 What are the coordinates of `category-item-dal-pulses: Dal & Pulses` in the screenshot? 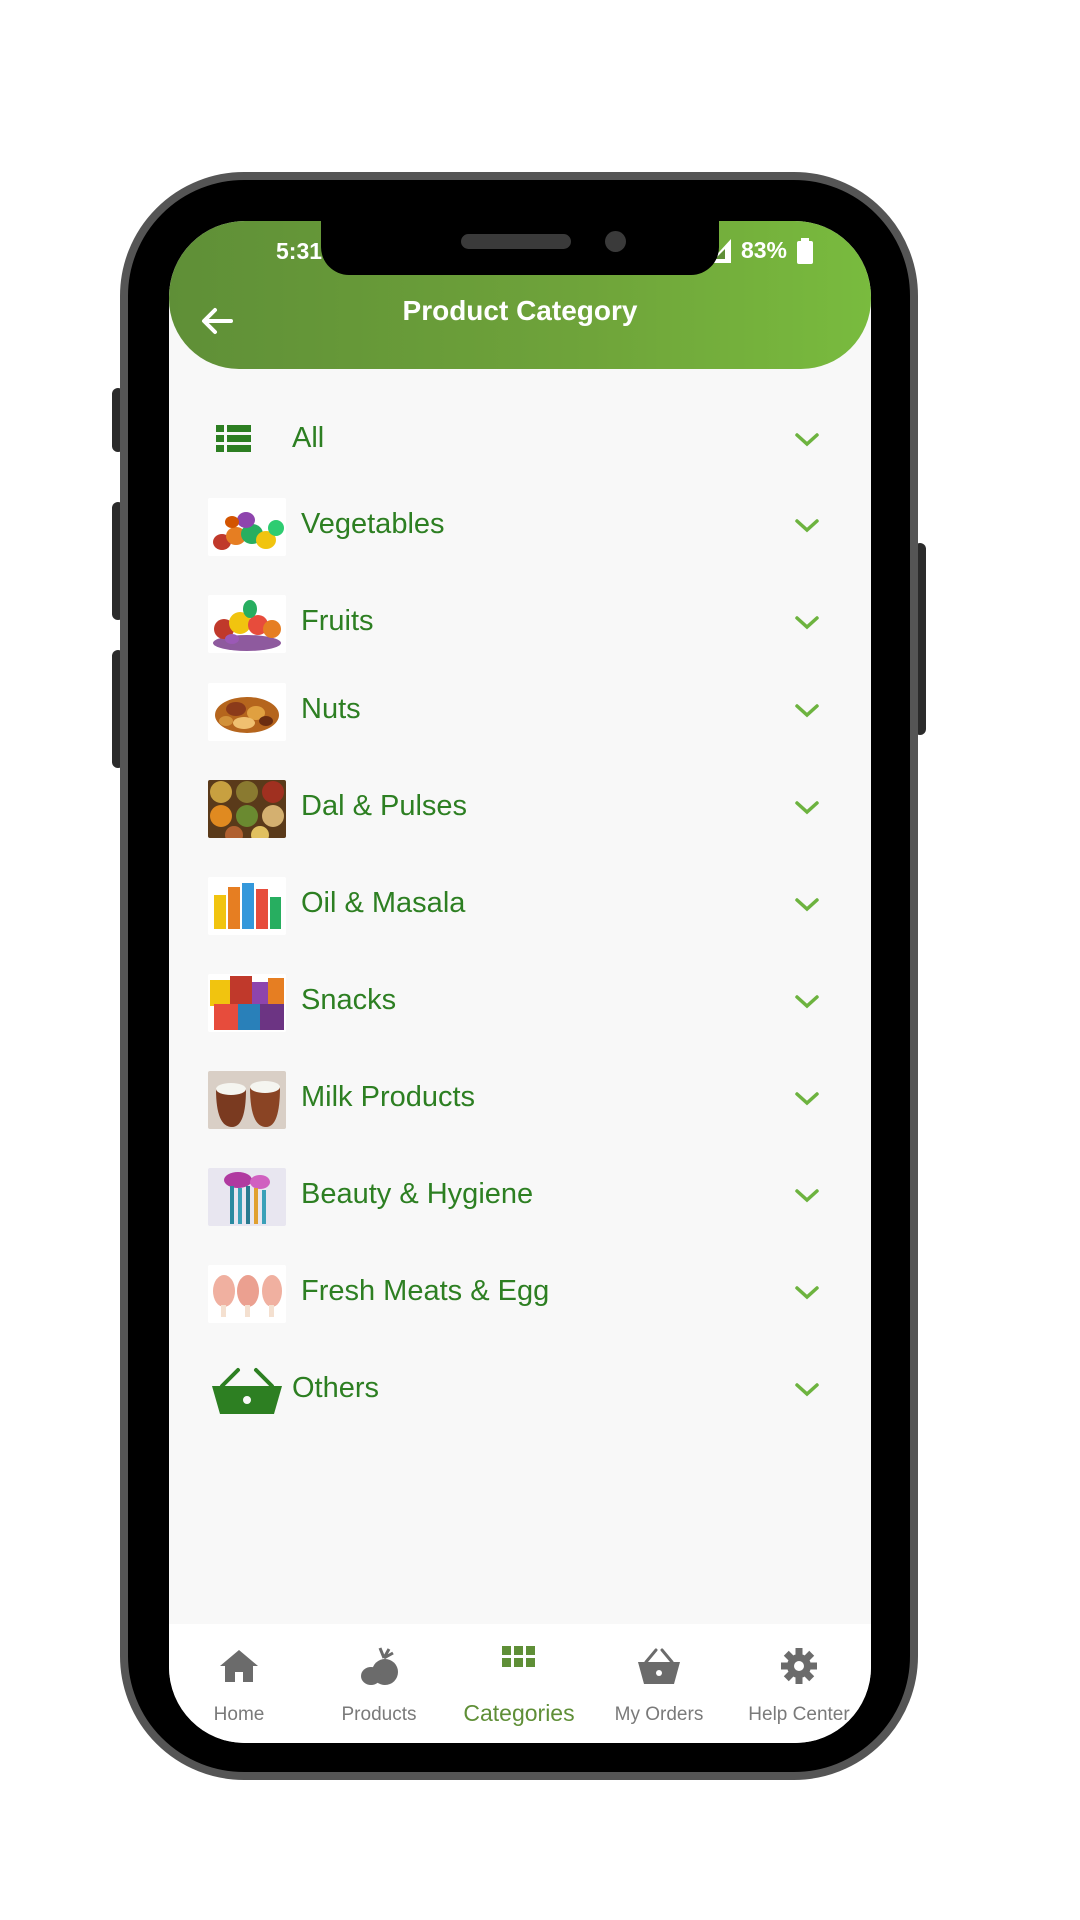 It's located at (520, 810).